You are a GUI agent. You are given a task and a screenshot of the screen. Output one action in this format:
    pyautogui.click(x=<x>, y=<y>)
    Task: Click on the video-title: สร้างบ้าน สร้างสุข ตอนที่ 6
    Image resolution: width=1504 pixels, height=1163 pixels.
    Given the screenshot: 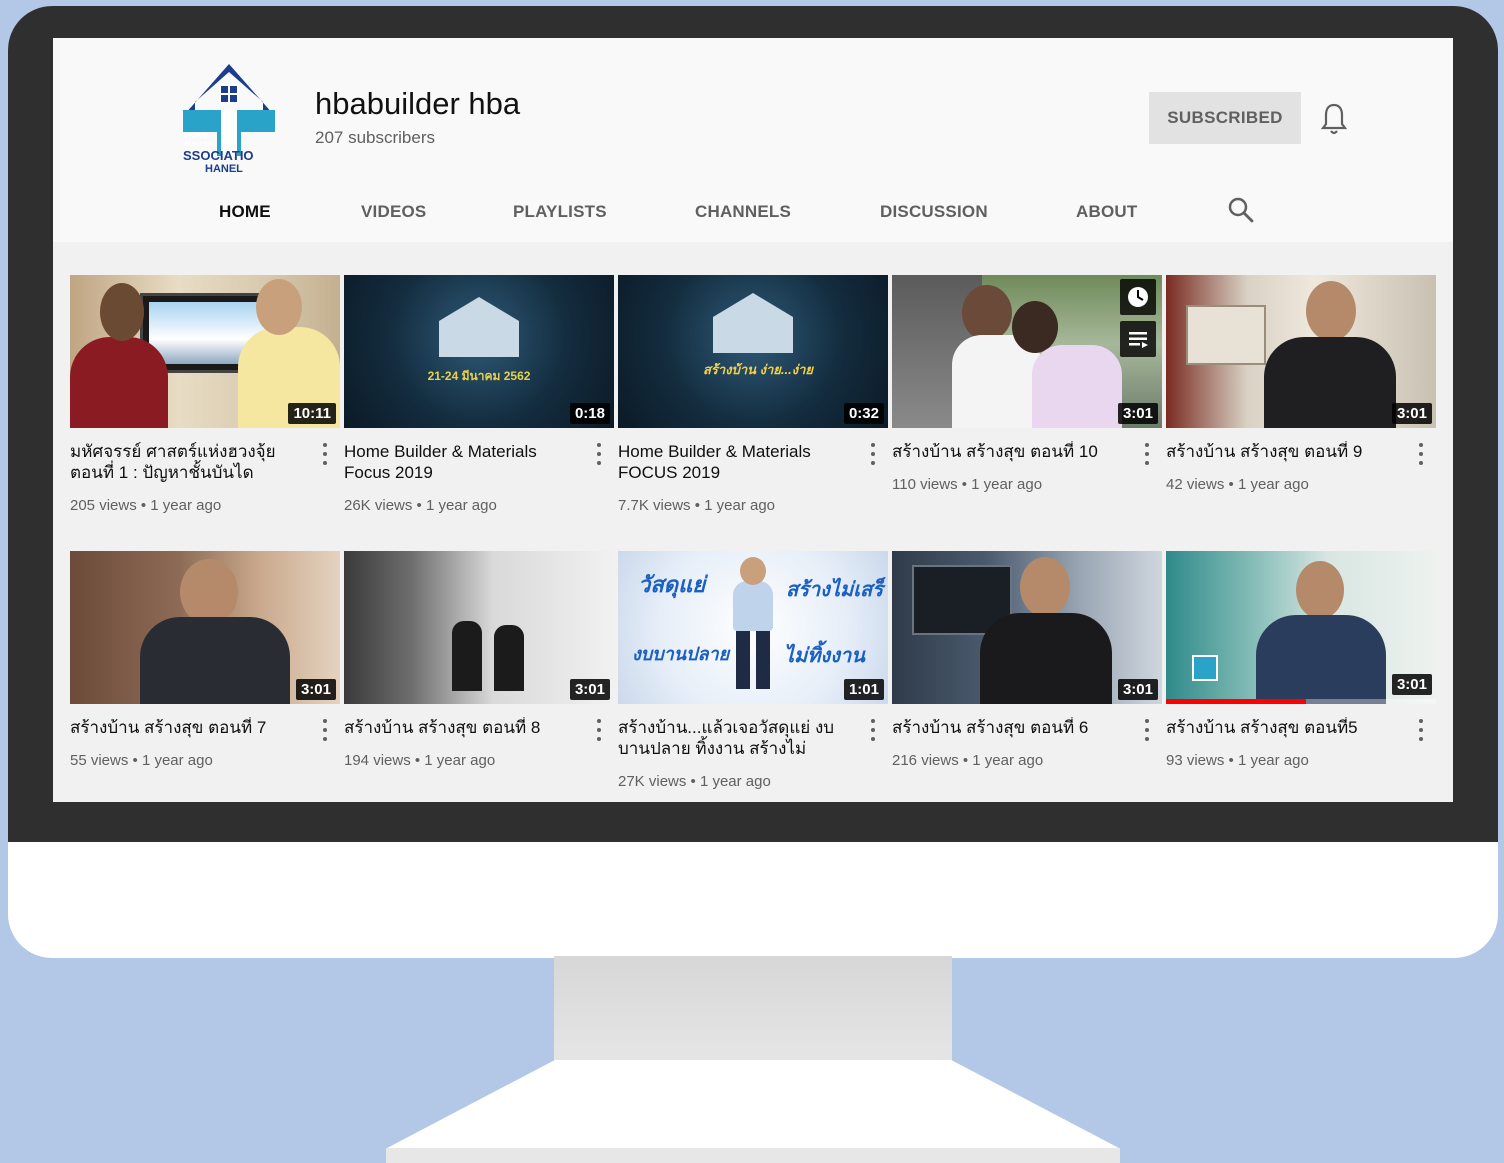 What is the action you would take?
    pyautogui.click(x=1008, y=727)
    